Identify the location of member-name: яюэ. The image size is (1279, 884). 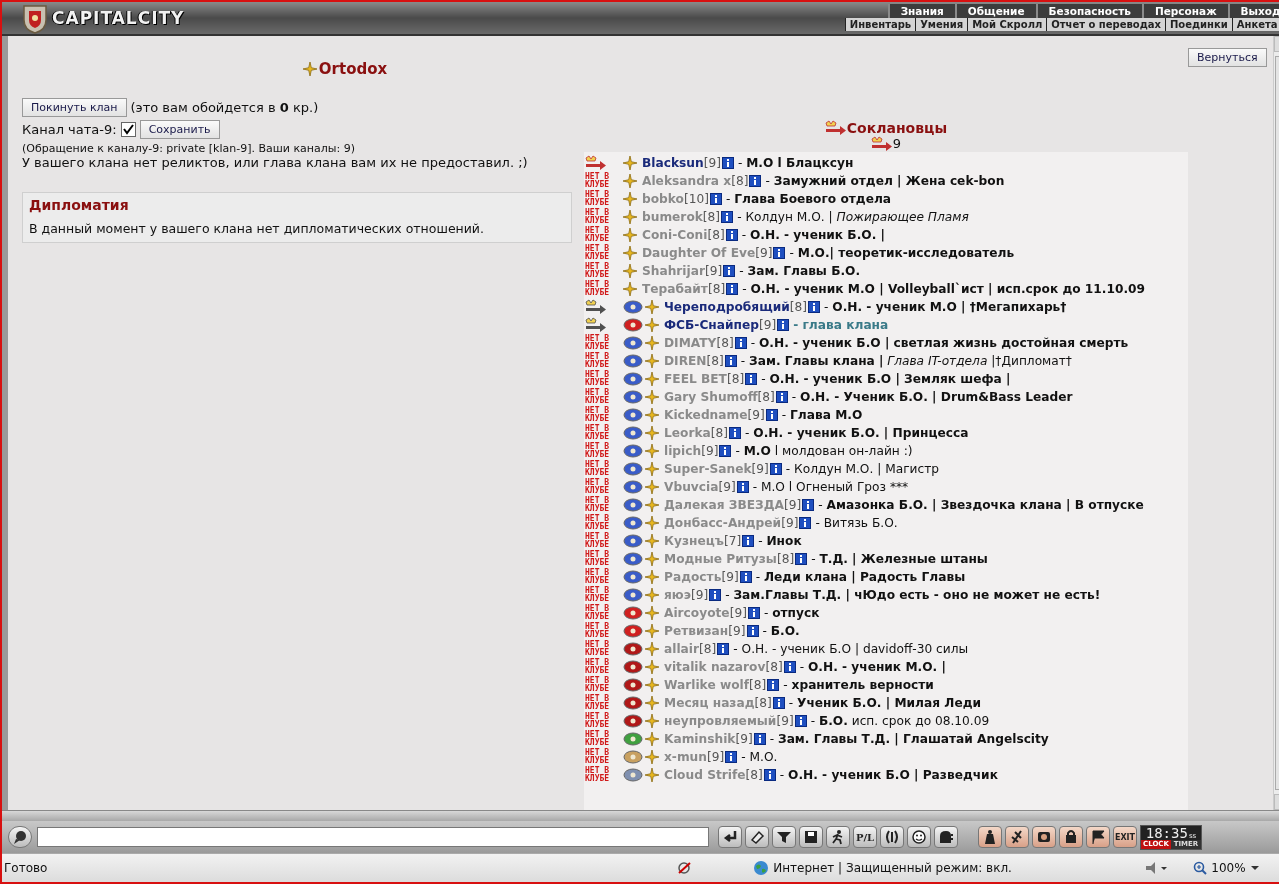
(677, 595).